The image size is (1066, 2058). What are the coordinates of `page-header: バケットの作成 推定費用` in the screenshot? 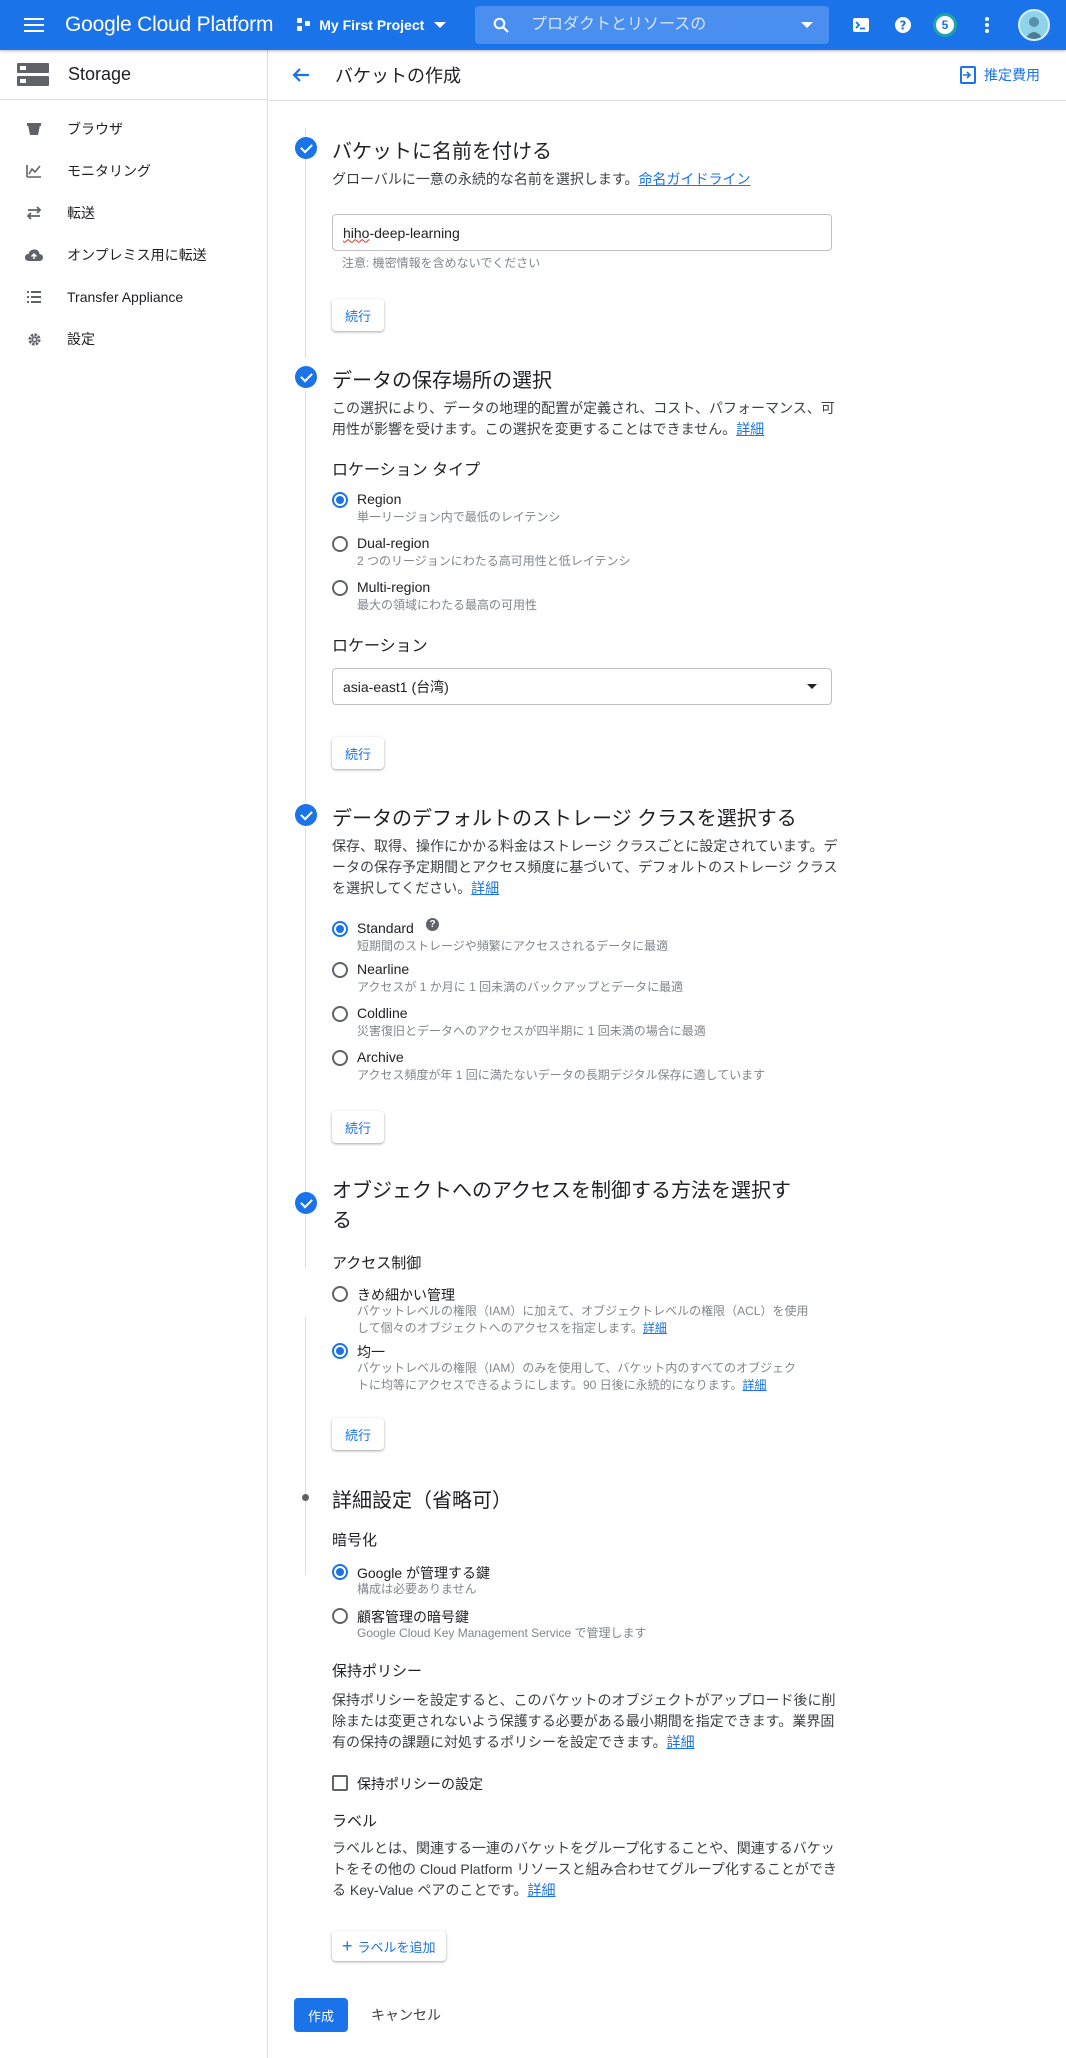 It's located at (667, 75).